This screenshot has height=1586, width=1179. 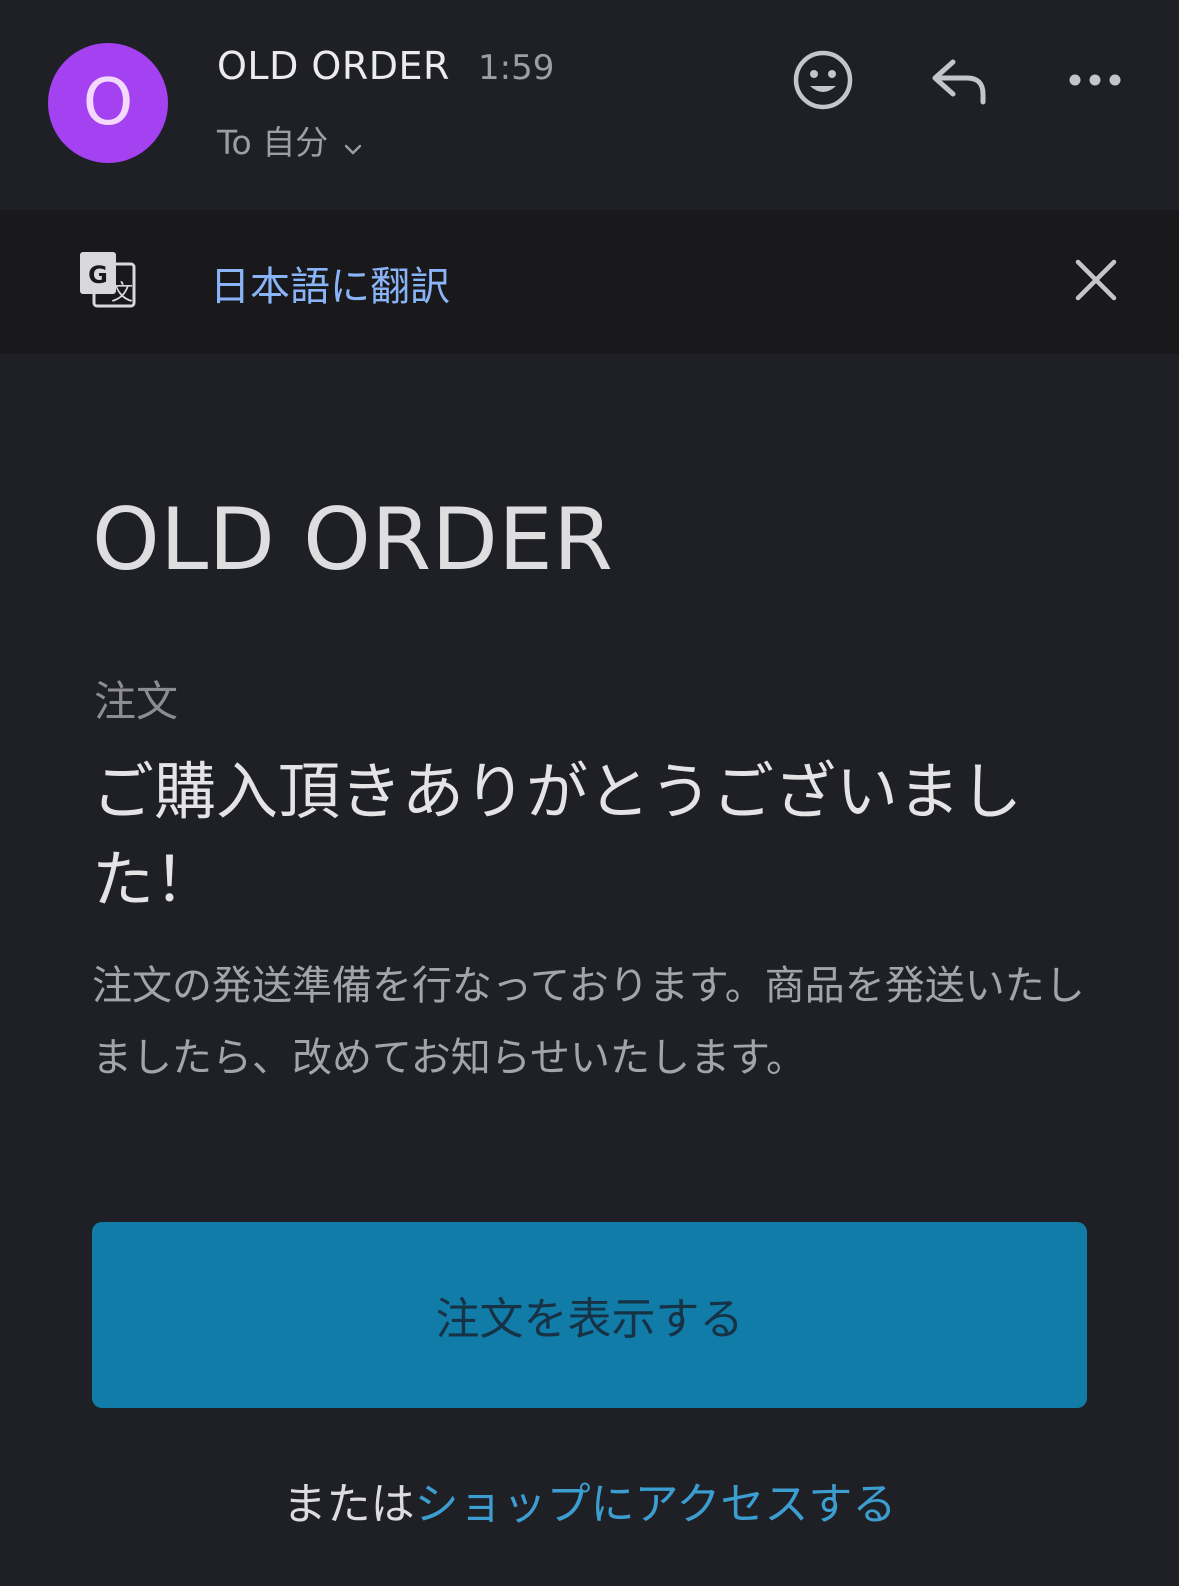 What do you see at coordinates (1095, 80) in the screenshot?
I see `more-icon` at bounding box center [1095, 80].